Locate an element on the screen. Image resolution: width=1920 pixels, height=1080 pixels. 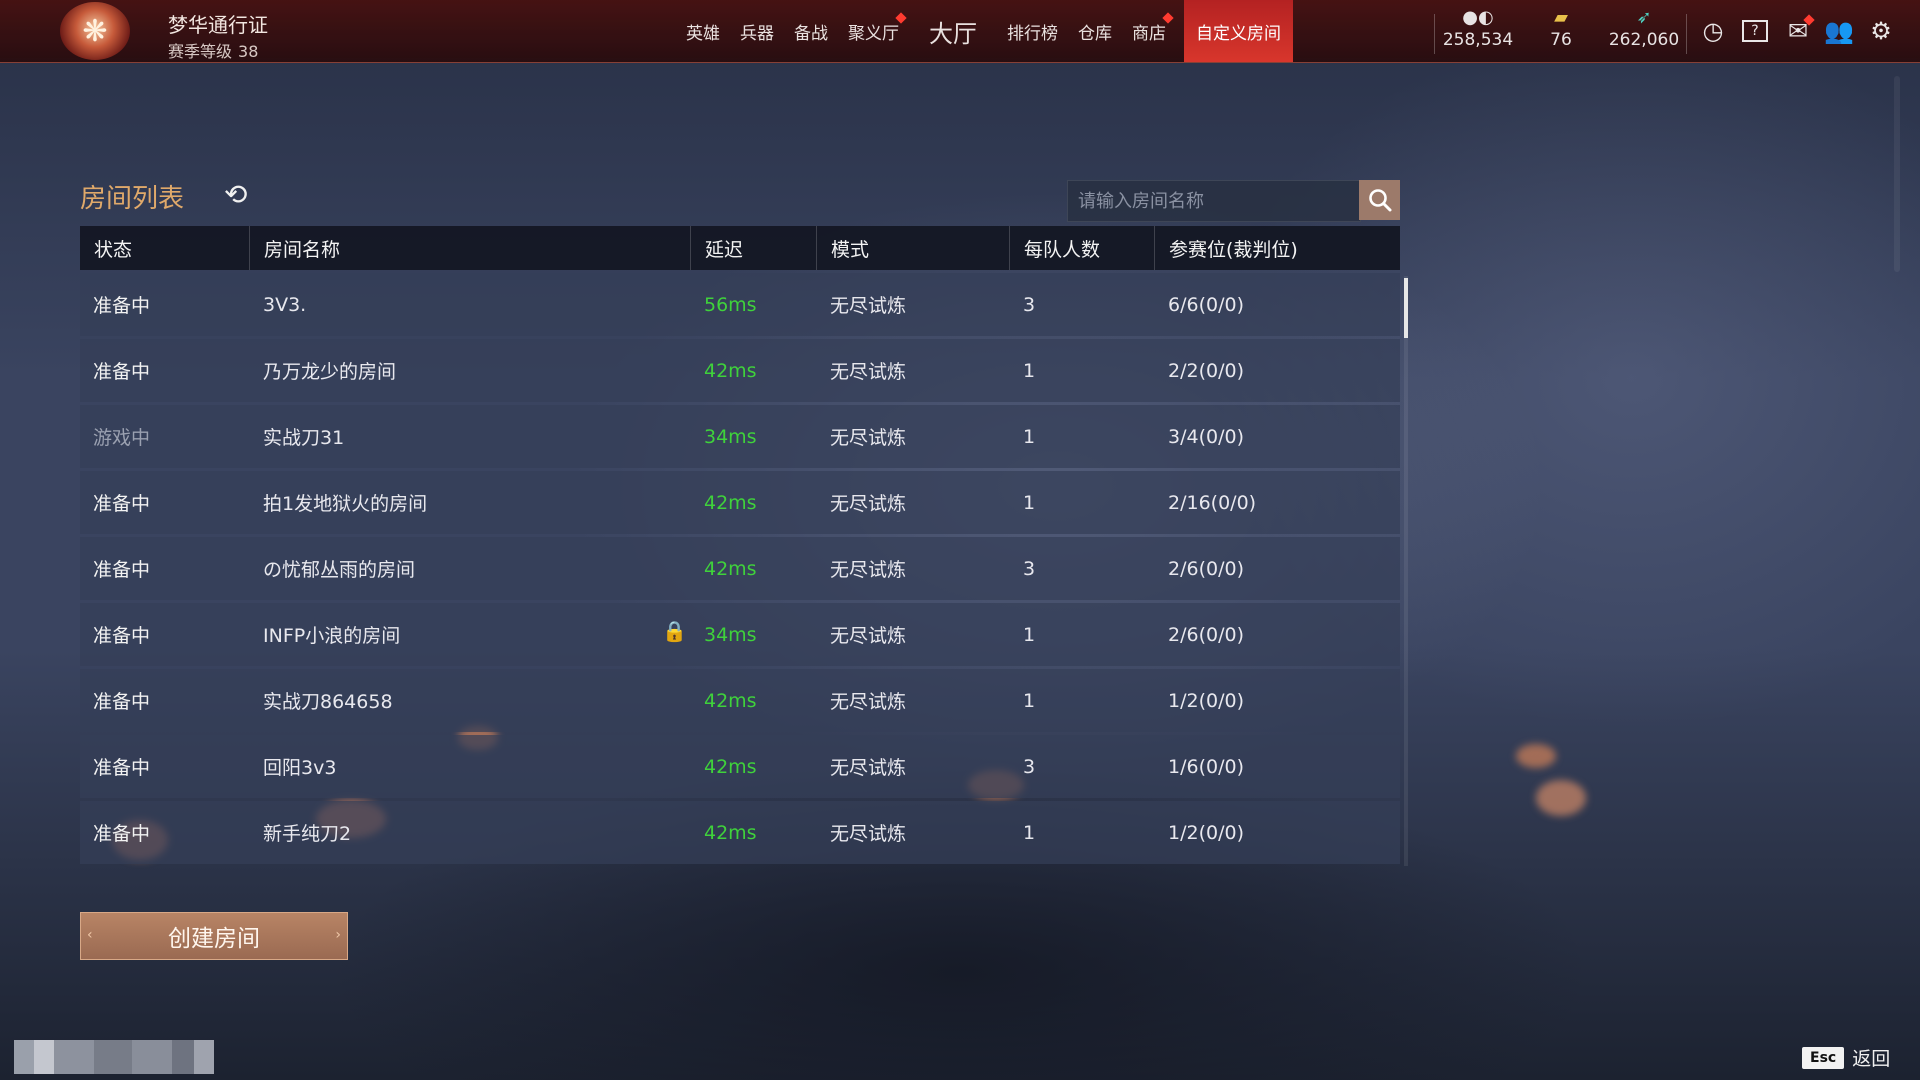
help-book-icon: ? is located at coordinates (1755, 31).